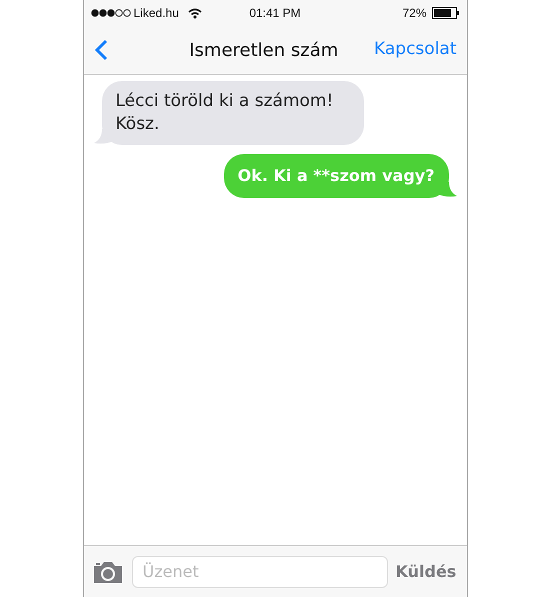  Describe the element at coordinates (264, 50) in the screenshot. I see `conversation-title: Ismeretlen szám` at that location.